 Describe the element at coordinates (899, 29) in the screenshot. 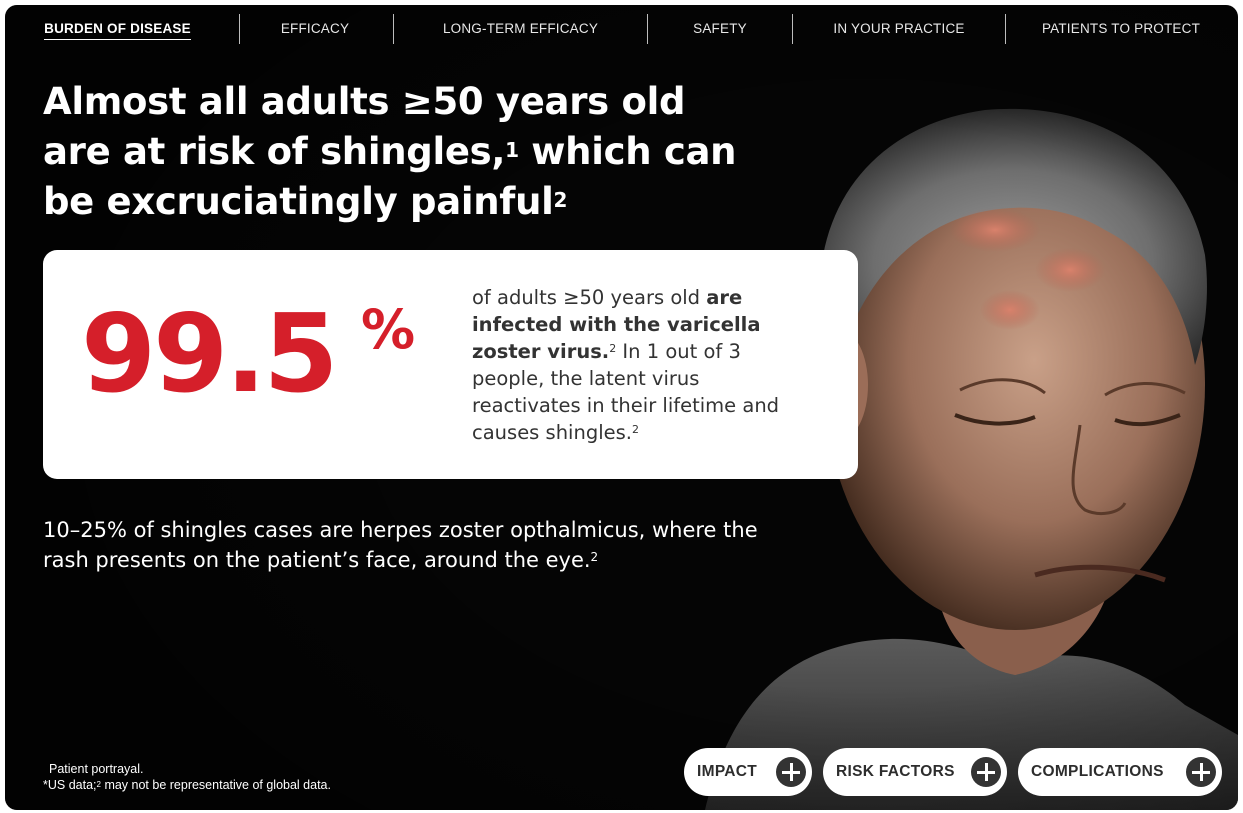

I see `nav-tab-in-your-practice: IN YOUR PRACTICE` at that location.